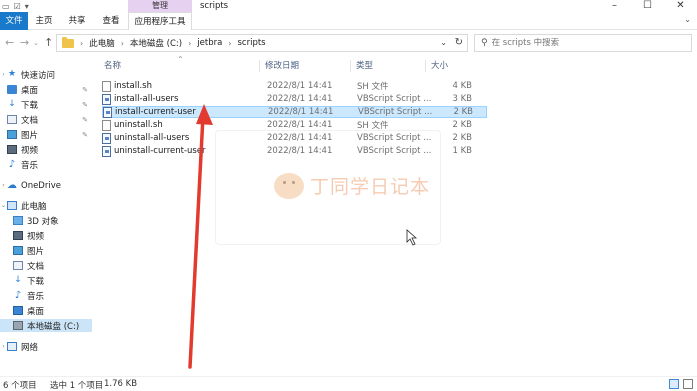 This screenshot has width=697, height=391. I want to click on column-header-name: 名称, so click(112, 66).